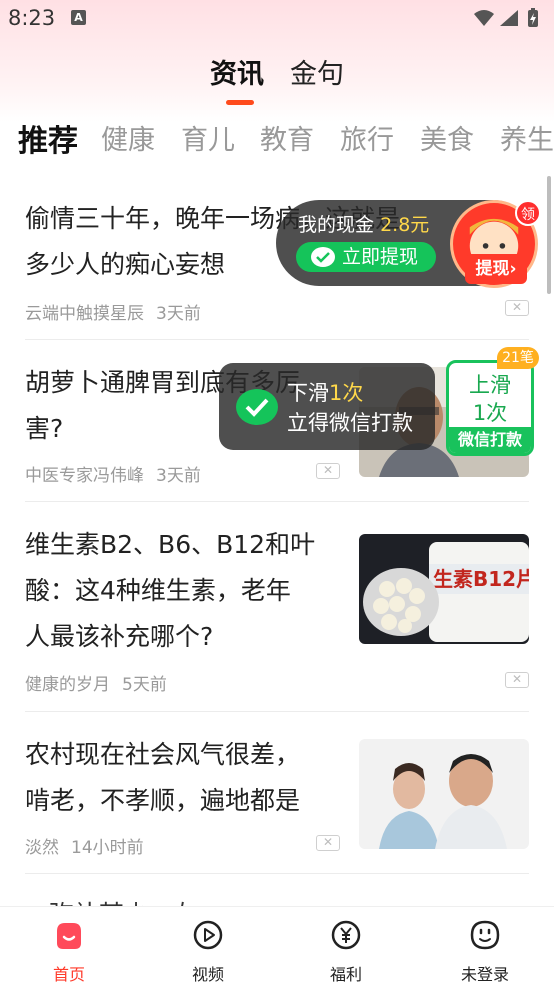 This screenshot has height=984, width=554. Describe the element at coordinates (257, 407) in the screenshot. I see `wechat-check-icon` at that location.